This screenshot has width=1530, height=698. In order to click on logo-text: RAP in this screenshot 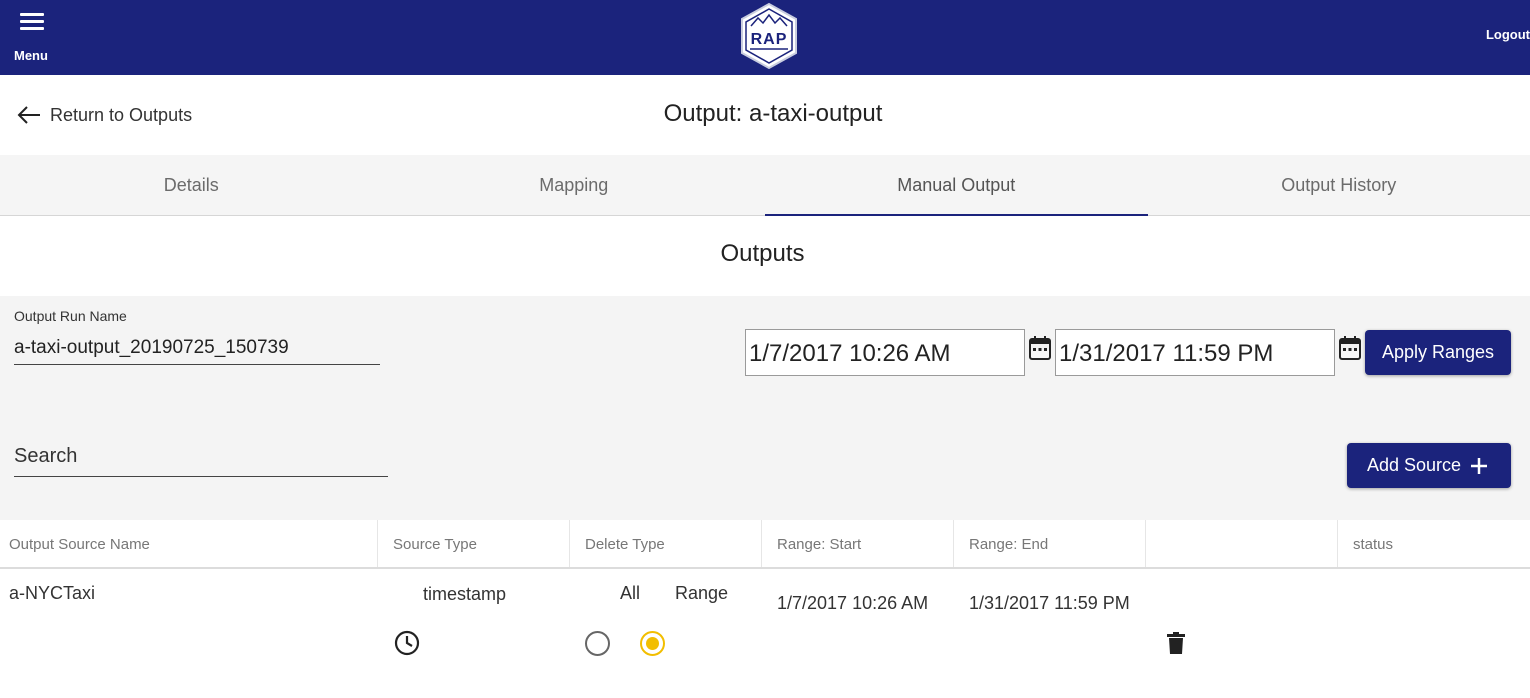, I will do `click(769, 39)`.